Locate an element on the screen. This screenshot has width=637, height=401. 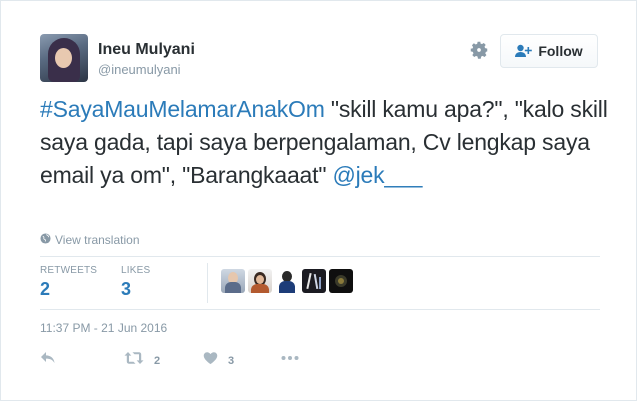
likes-stat: LIKES 3 is located at coordinates (135, 282).